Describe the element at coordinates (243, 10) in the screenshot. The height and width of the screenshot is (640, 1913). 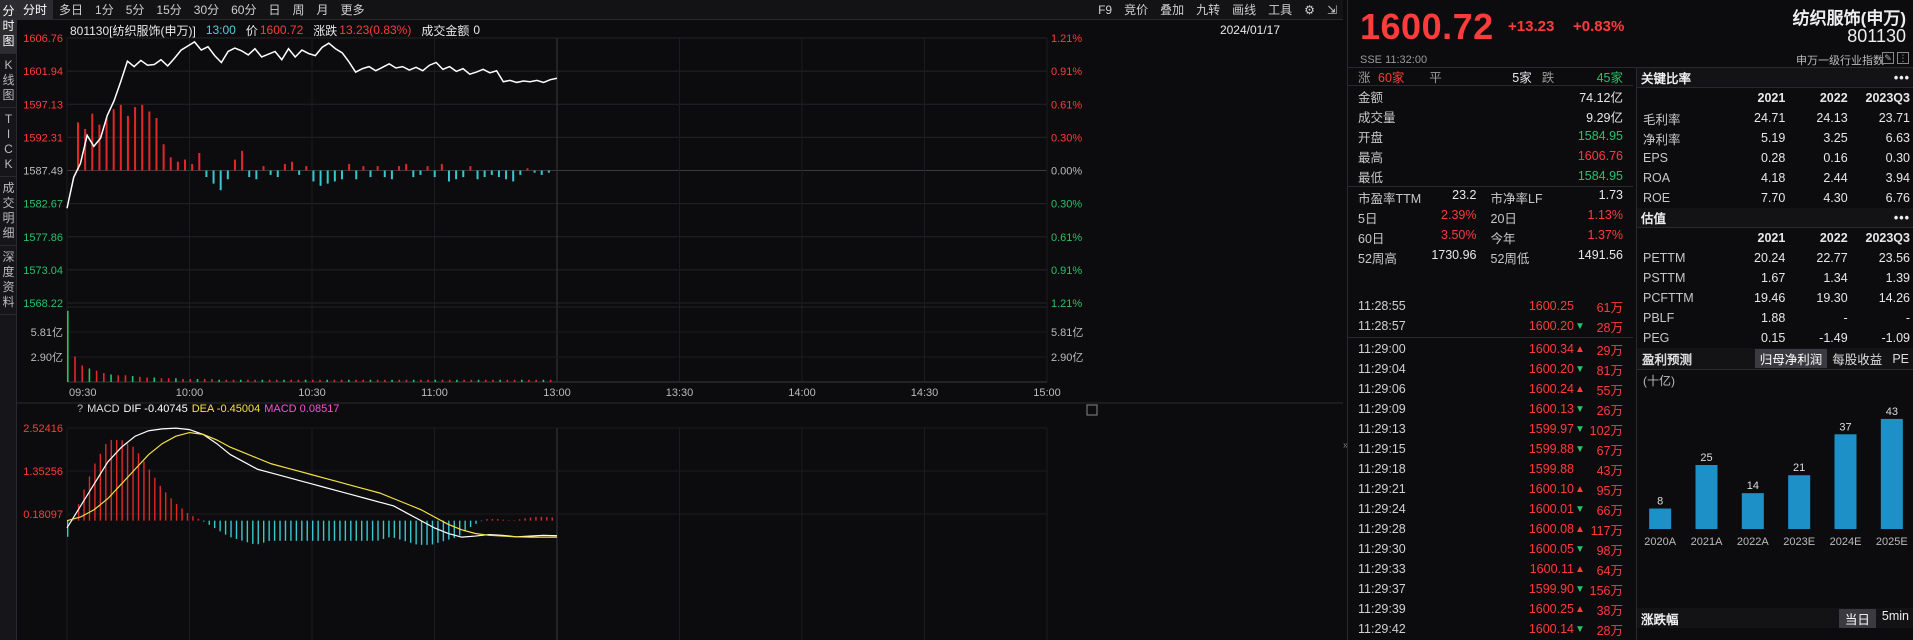
I see `period-60min: 60分` at that location.